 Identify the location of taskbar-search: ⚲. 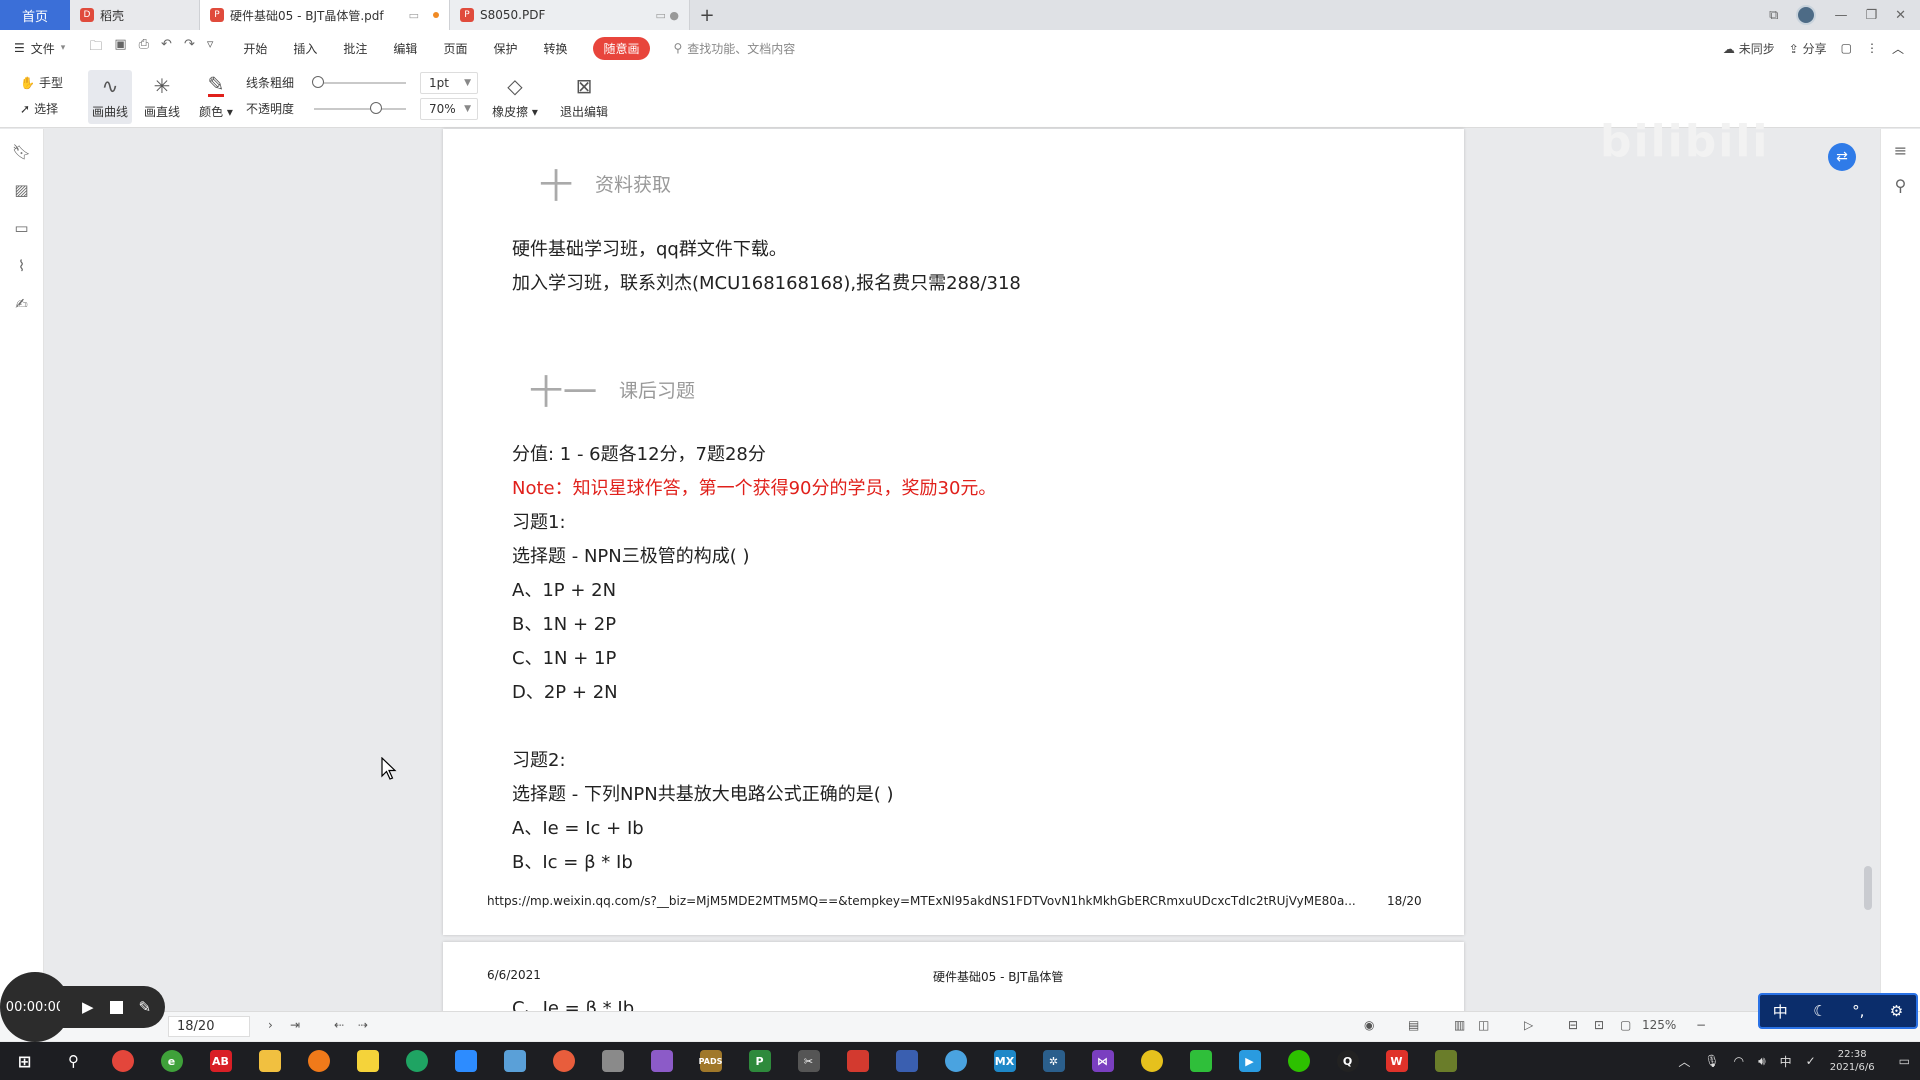
(73, 1061).